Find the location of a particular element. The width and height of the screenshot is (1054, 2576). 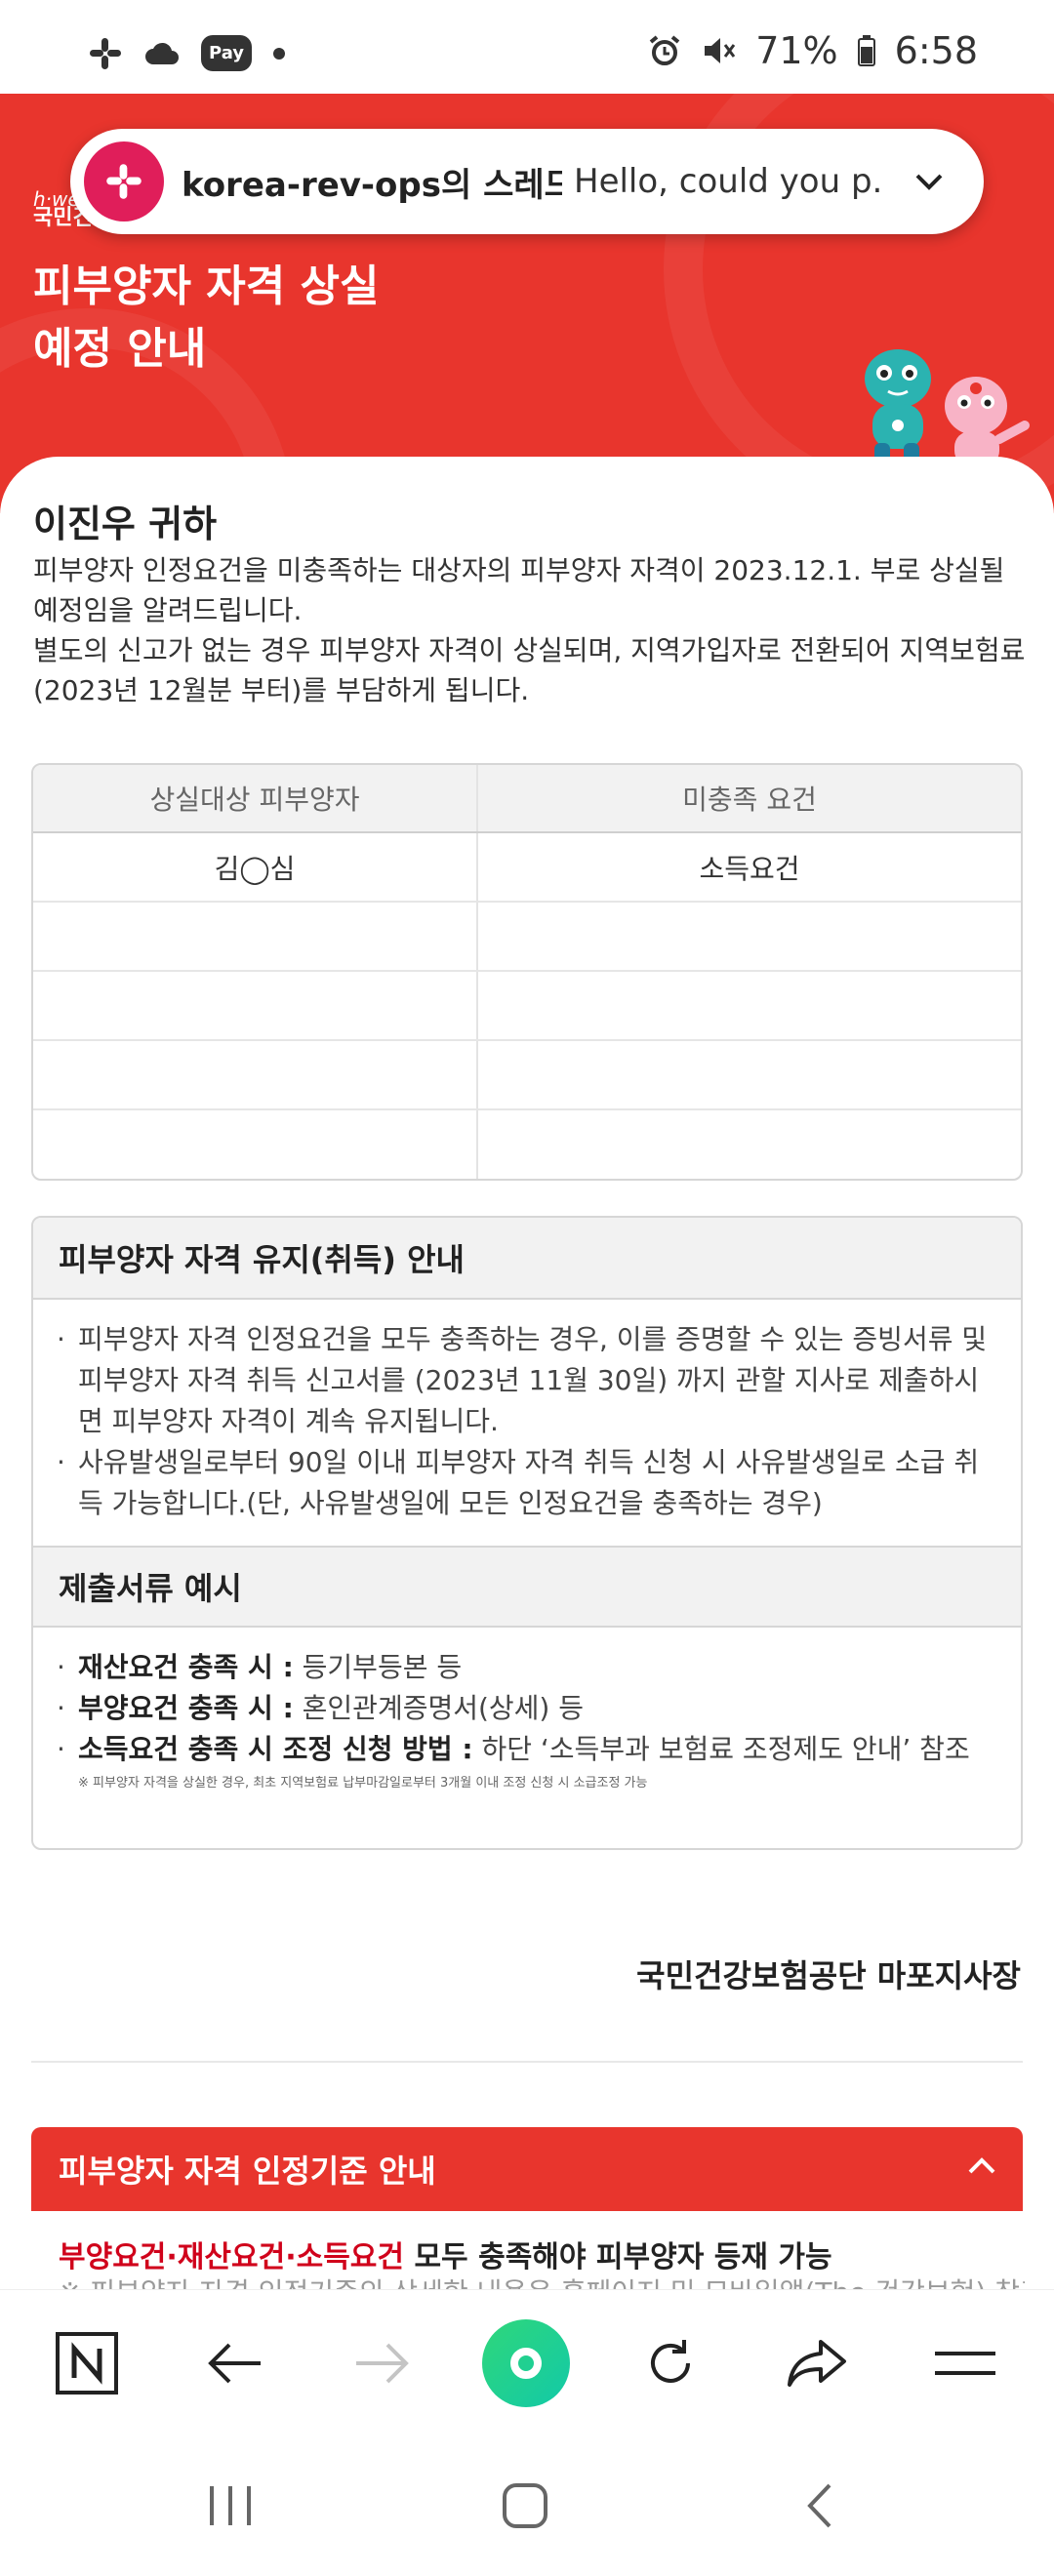

system-home-button is located at coordinates (525, 2505).